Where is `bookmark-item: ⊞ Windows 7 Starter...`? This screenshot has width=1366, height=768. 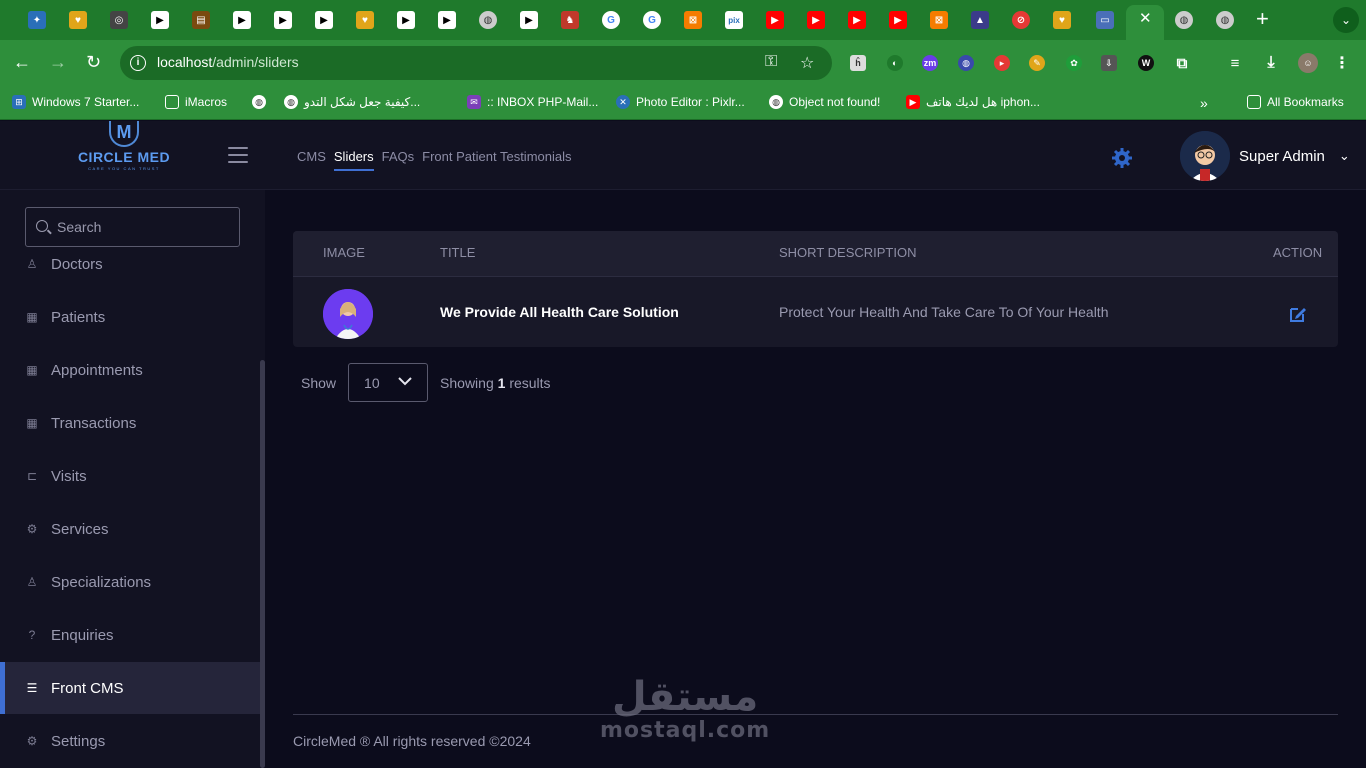
bookmark-item: ⊞ Windows 7 Starter... is located at coordinates (75, 102).